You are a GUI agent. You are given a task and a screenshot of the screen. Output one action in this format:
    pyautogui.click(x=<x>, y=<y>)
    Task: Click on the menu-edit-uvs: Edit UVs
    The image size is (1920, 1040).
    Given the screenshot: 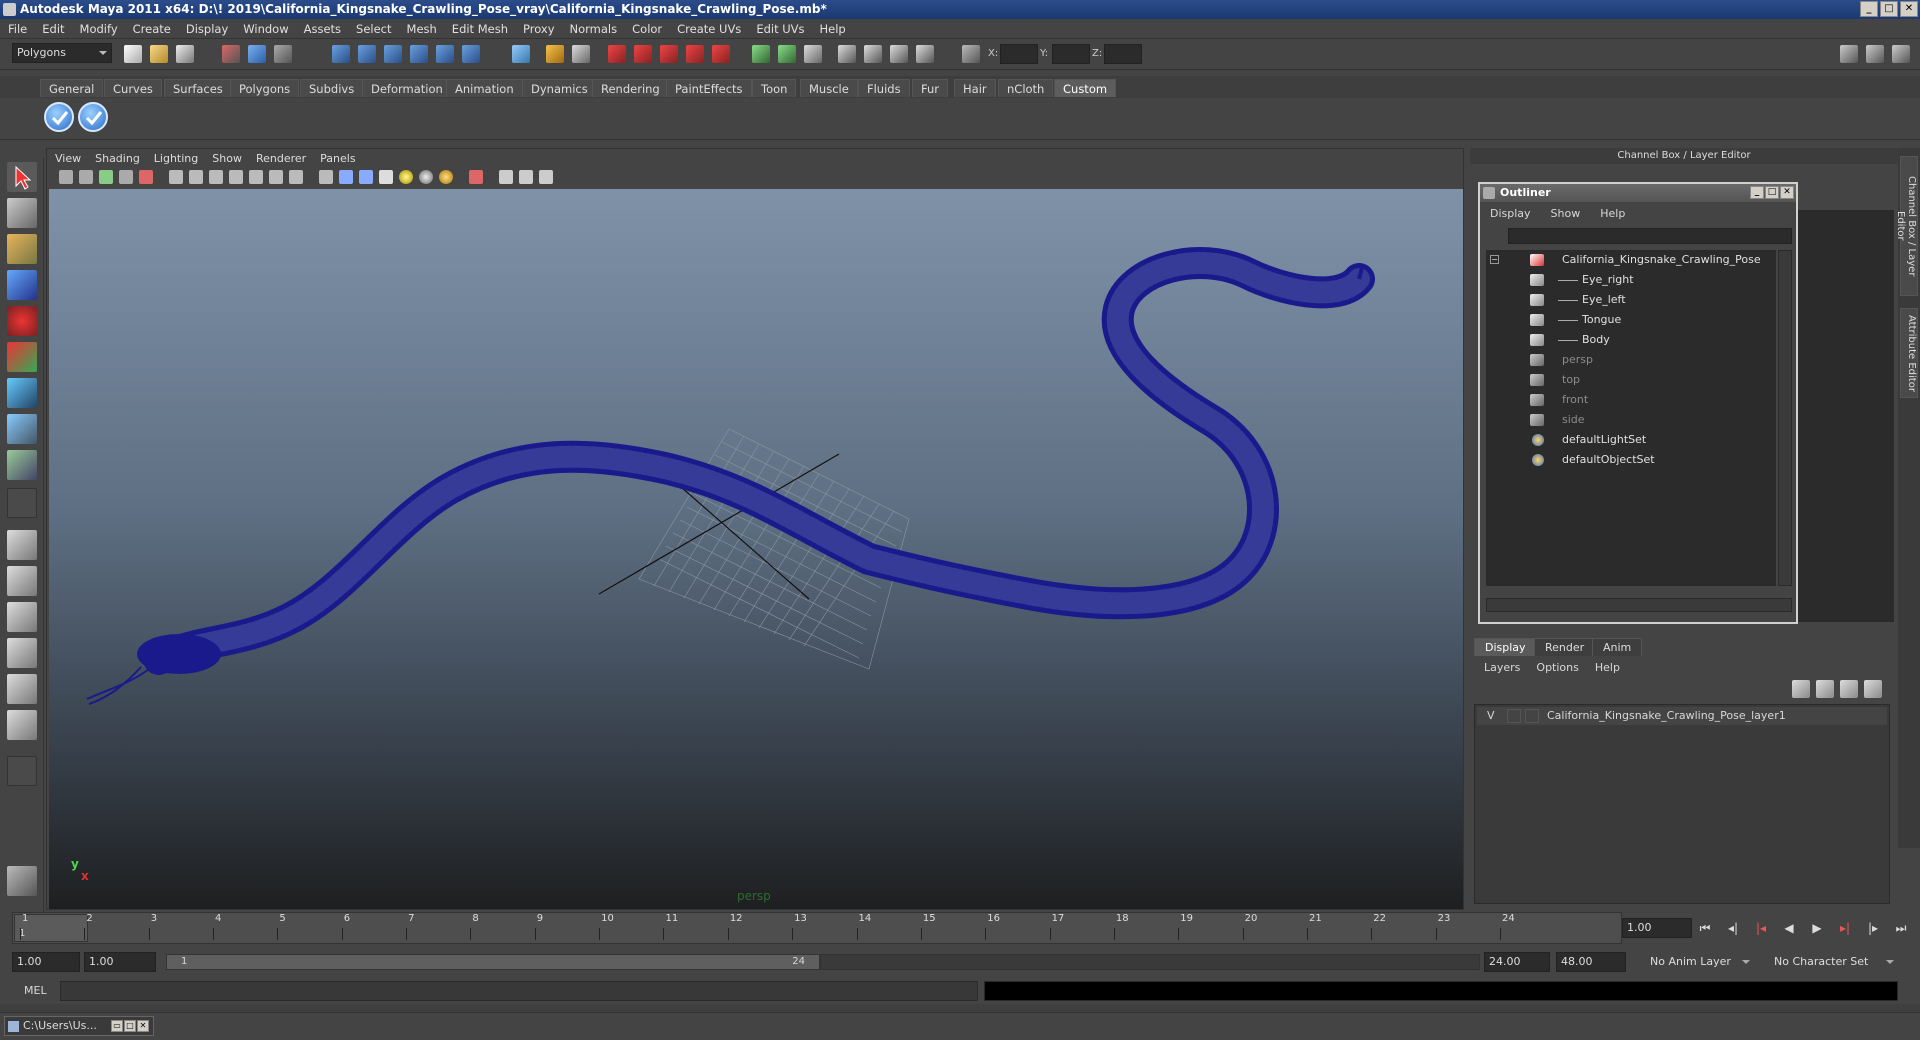 What is the action you would take?
    pyautogui.click(x=780, y=29)
    